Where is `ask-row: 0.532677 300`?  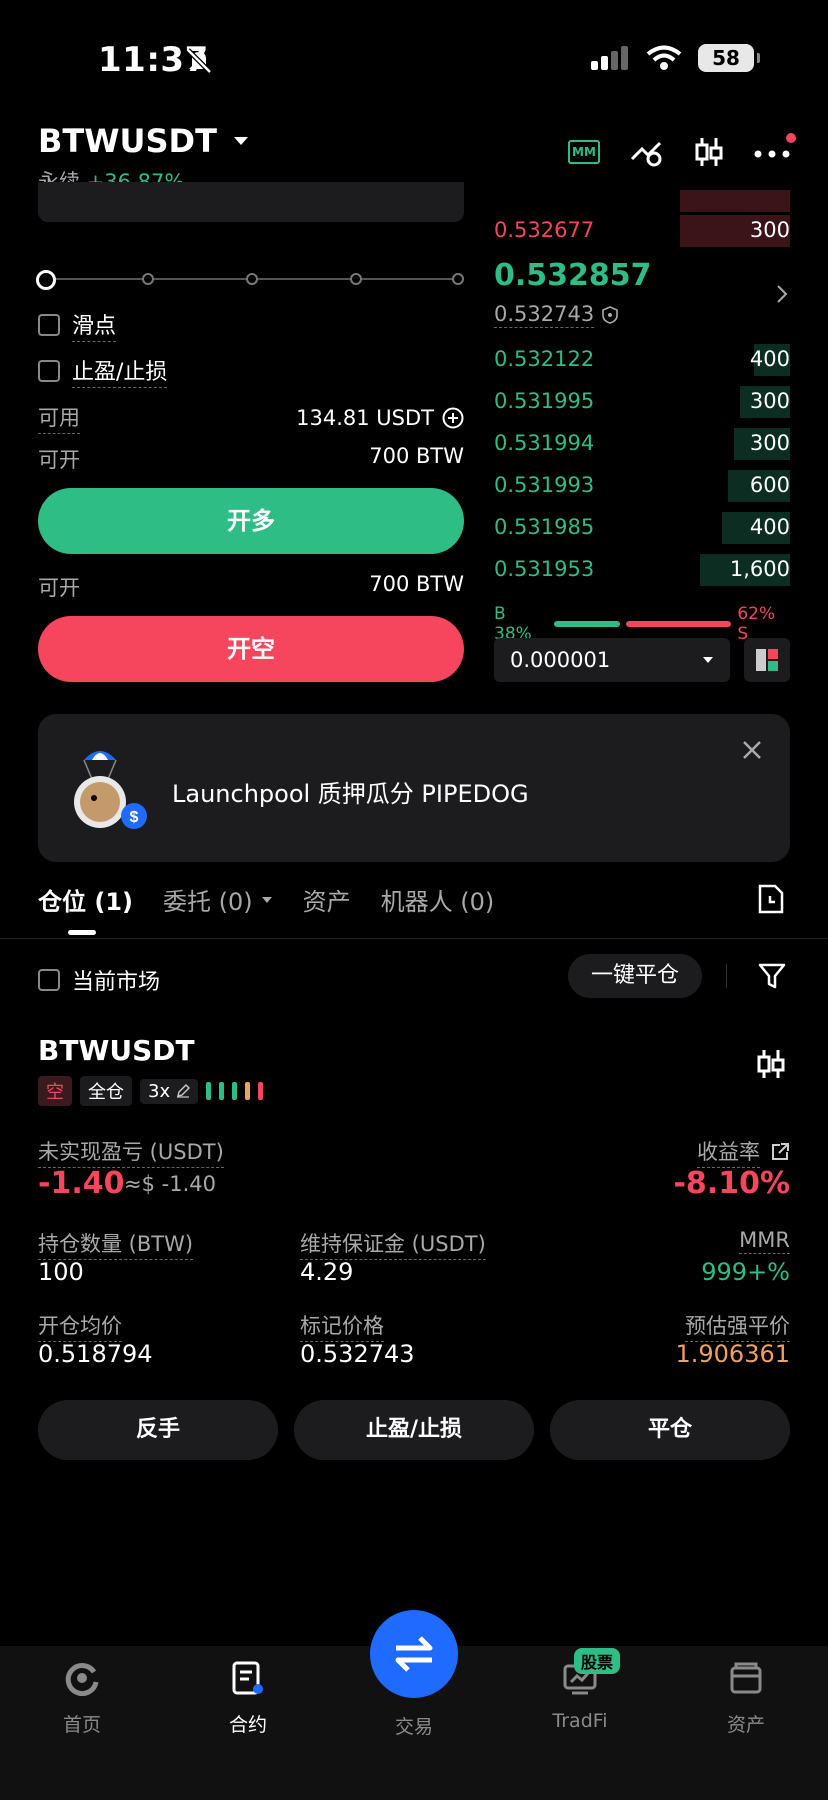
ask-row: 0.532677 300 is located at coordinates (642, 230).